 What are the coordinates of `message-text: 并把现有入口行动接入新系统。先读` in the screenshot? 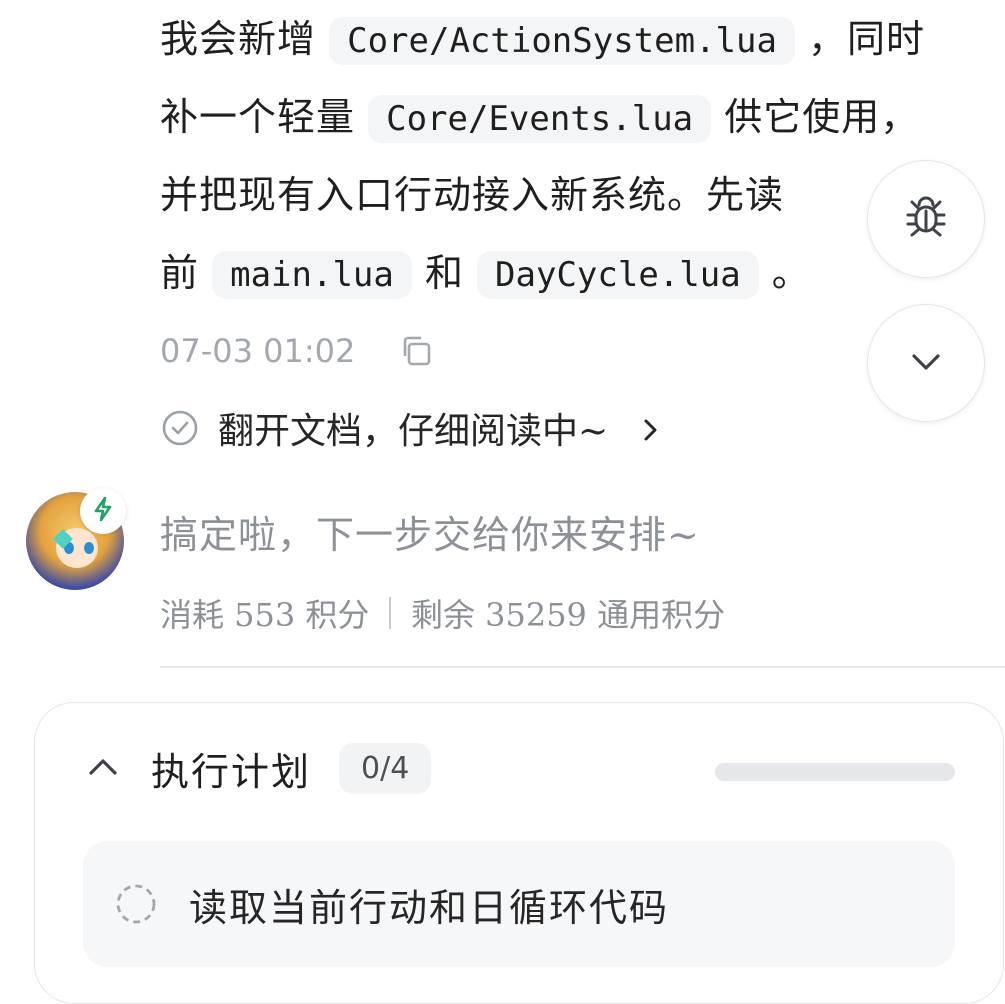 It's located at (472, 195).